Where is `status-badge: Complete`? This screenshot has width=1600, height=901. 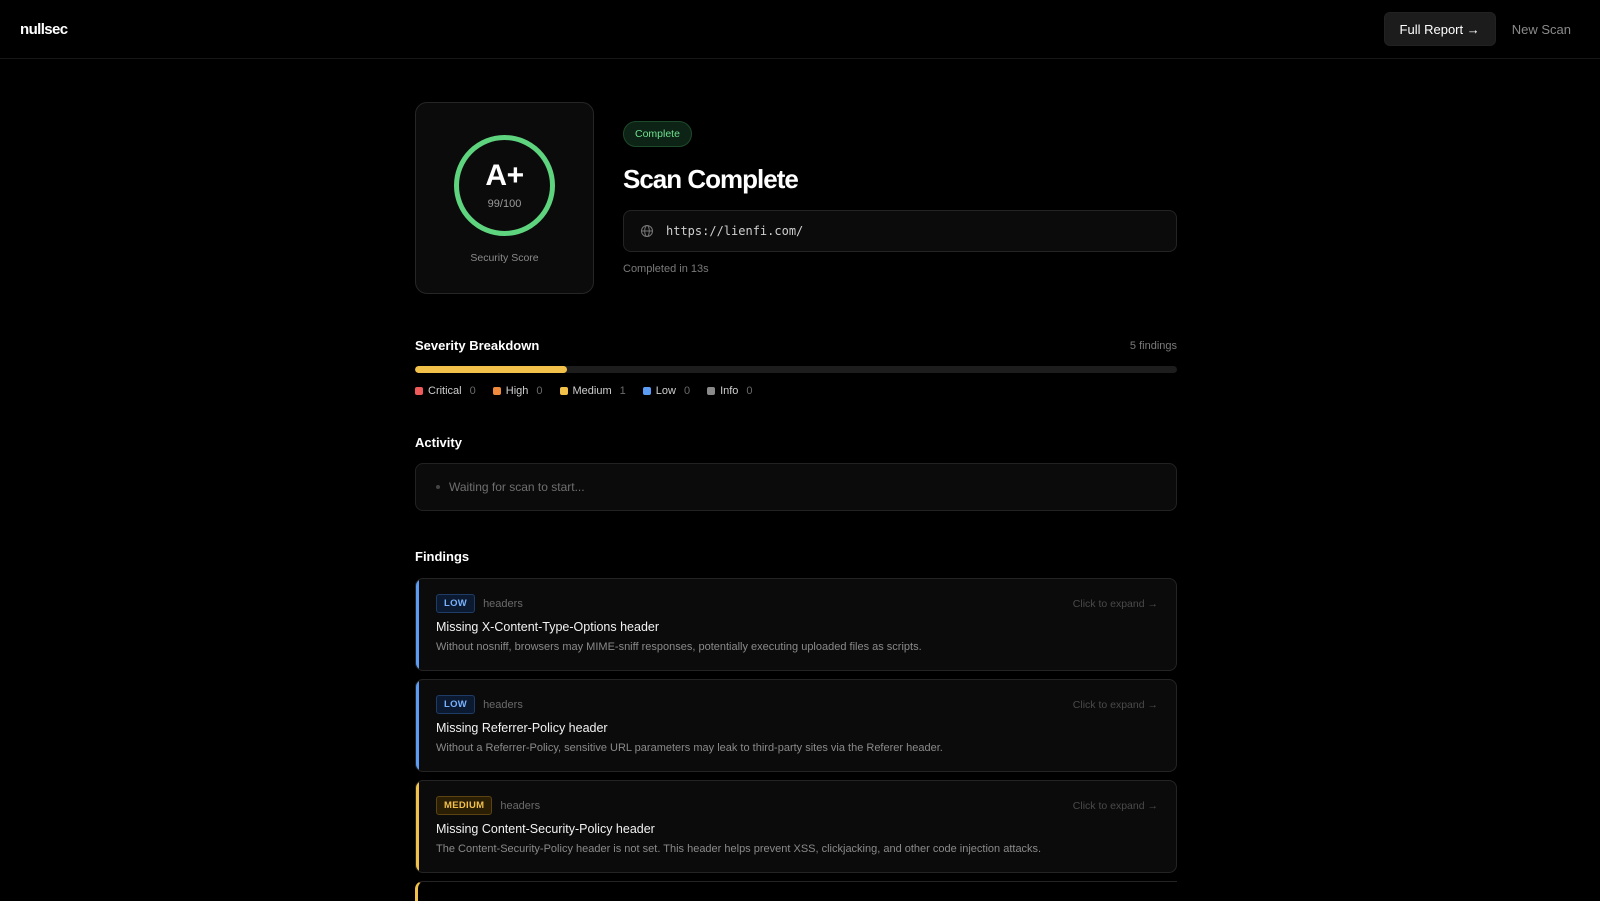 status-badge: Complete is located at coordinates (657, 134).